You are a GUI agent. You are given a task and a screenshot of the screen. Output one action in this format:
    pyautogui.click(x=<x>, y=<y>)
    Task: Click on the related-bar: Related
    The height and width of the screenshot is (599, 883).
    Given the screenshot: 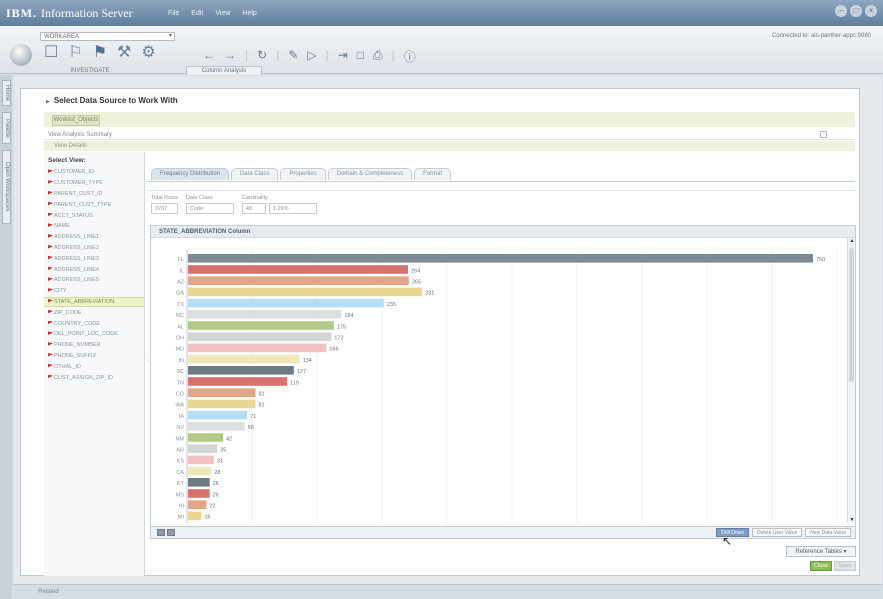 What is the action you would take?
    pyautogui.click(x=448, y=591)
    